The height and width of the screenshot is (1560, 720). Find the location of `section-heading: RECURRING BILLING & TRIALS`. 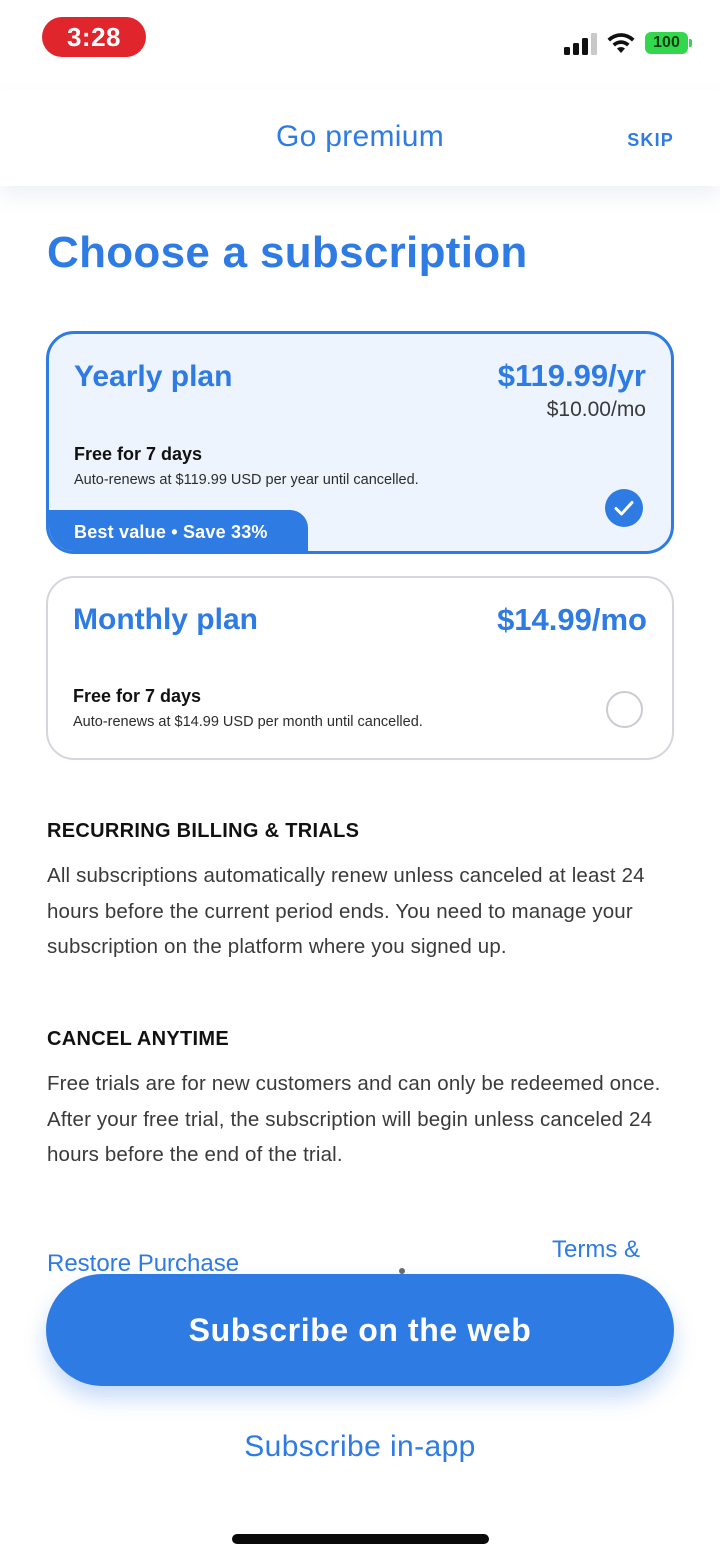

section-heading: RECURRING BILLING & TRIALS is located at coordinates (203, 831).